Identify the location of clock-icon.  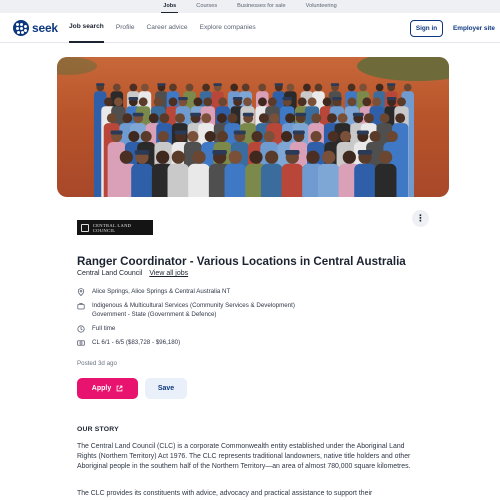
(81, 329).